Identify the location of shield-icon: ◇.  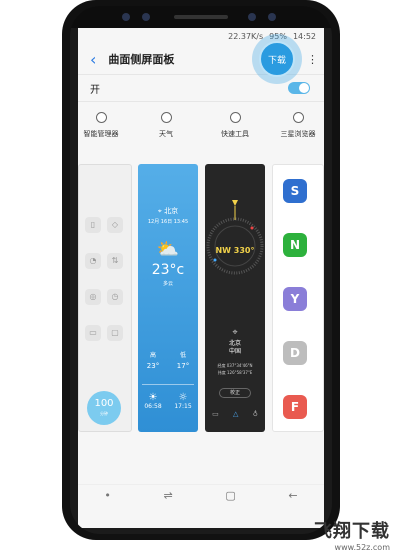
(115, 225).